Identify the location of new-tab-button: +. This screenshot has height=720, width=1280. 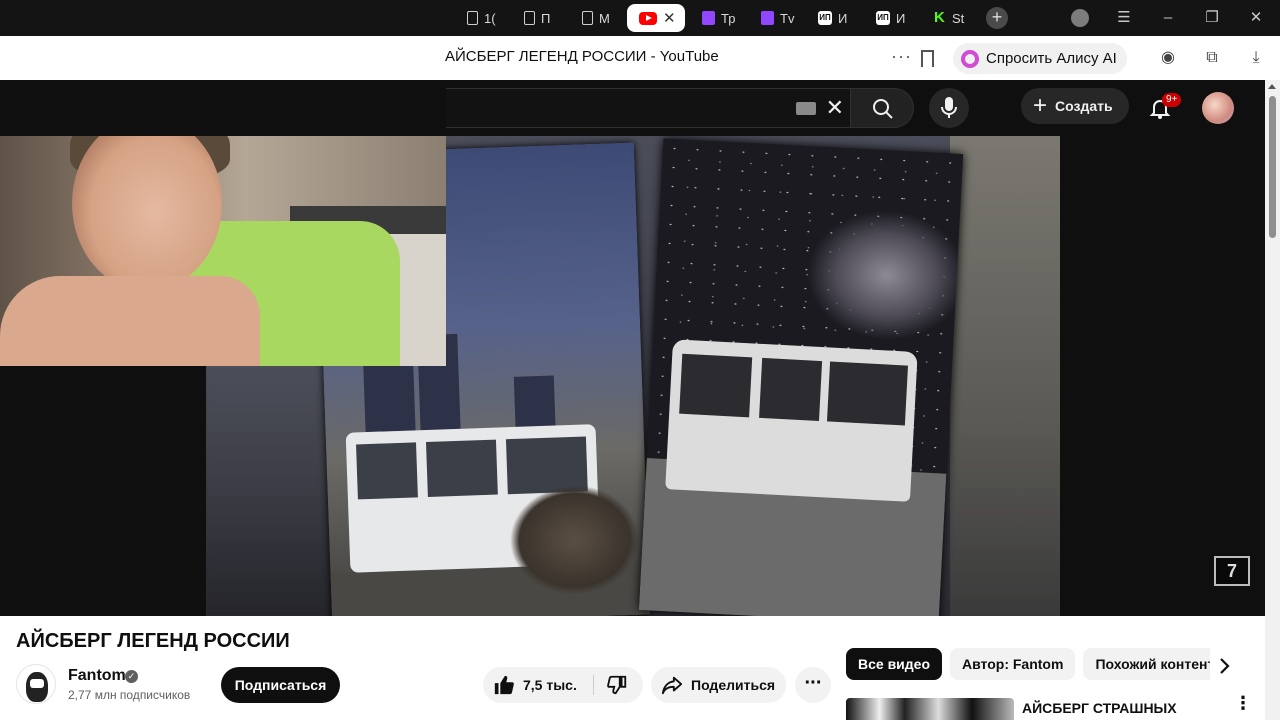
(997, 18).